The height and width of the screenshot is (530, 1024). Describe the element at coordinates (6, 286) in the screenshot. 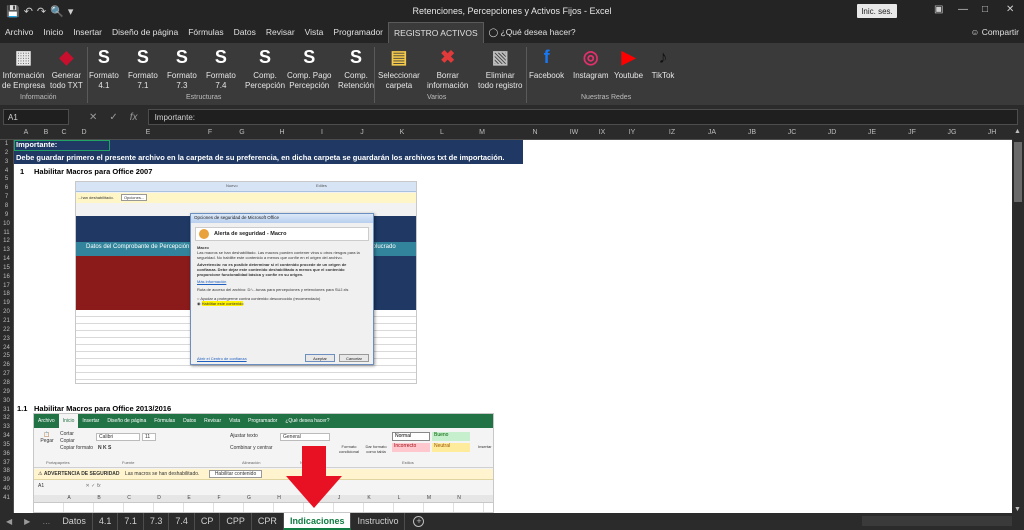

I see `row-header: 17` at that location.